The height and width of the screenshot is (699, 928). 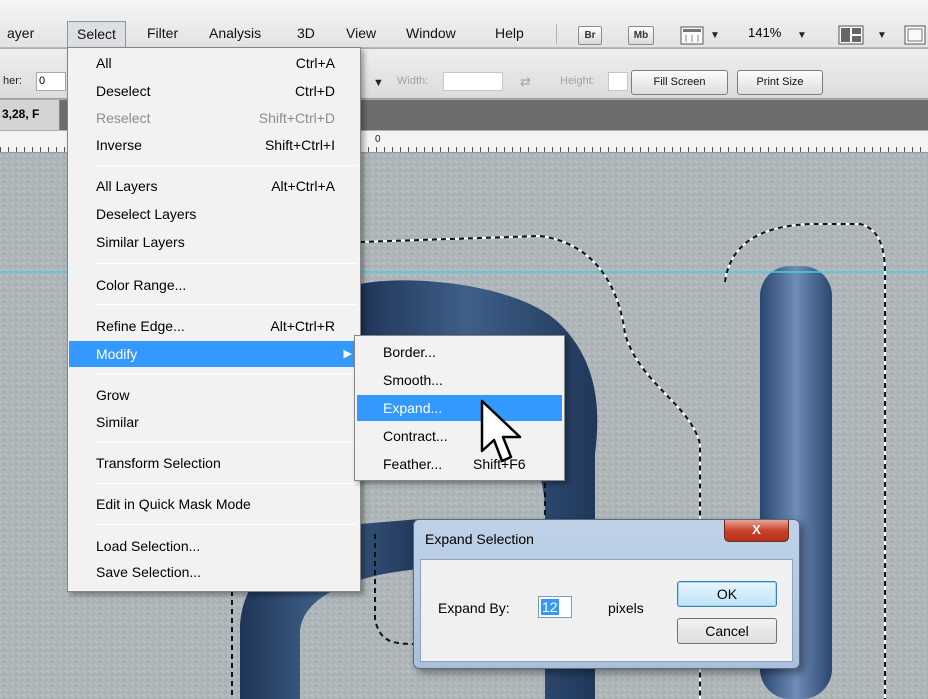 I want to click on menu-item-transform-selection: Transform Selection, so click(x=214, y=463).